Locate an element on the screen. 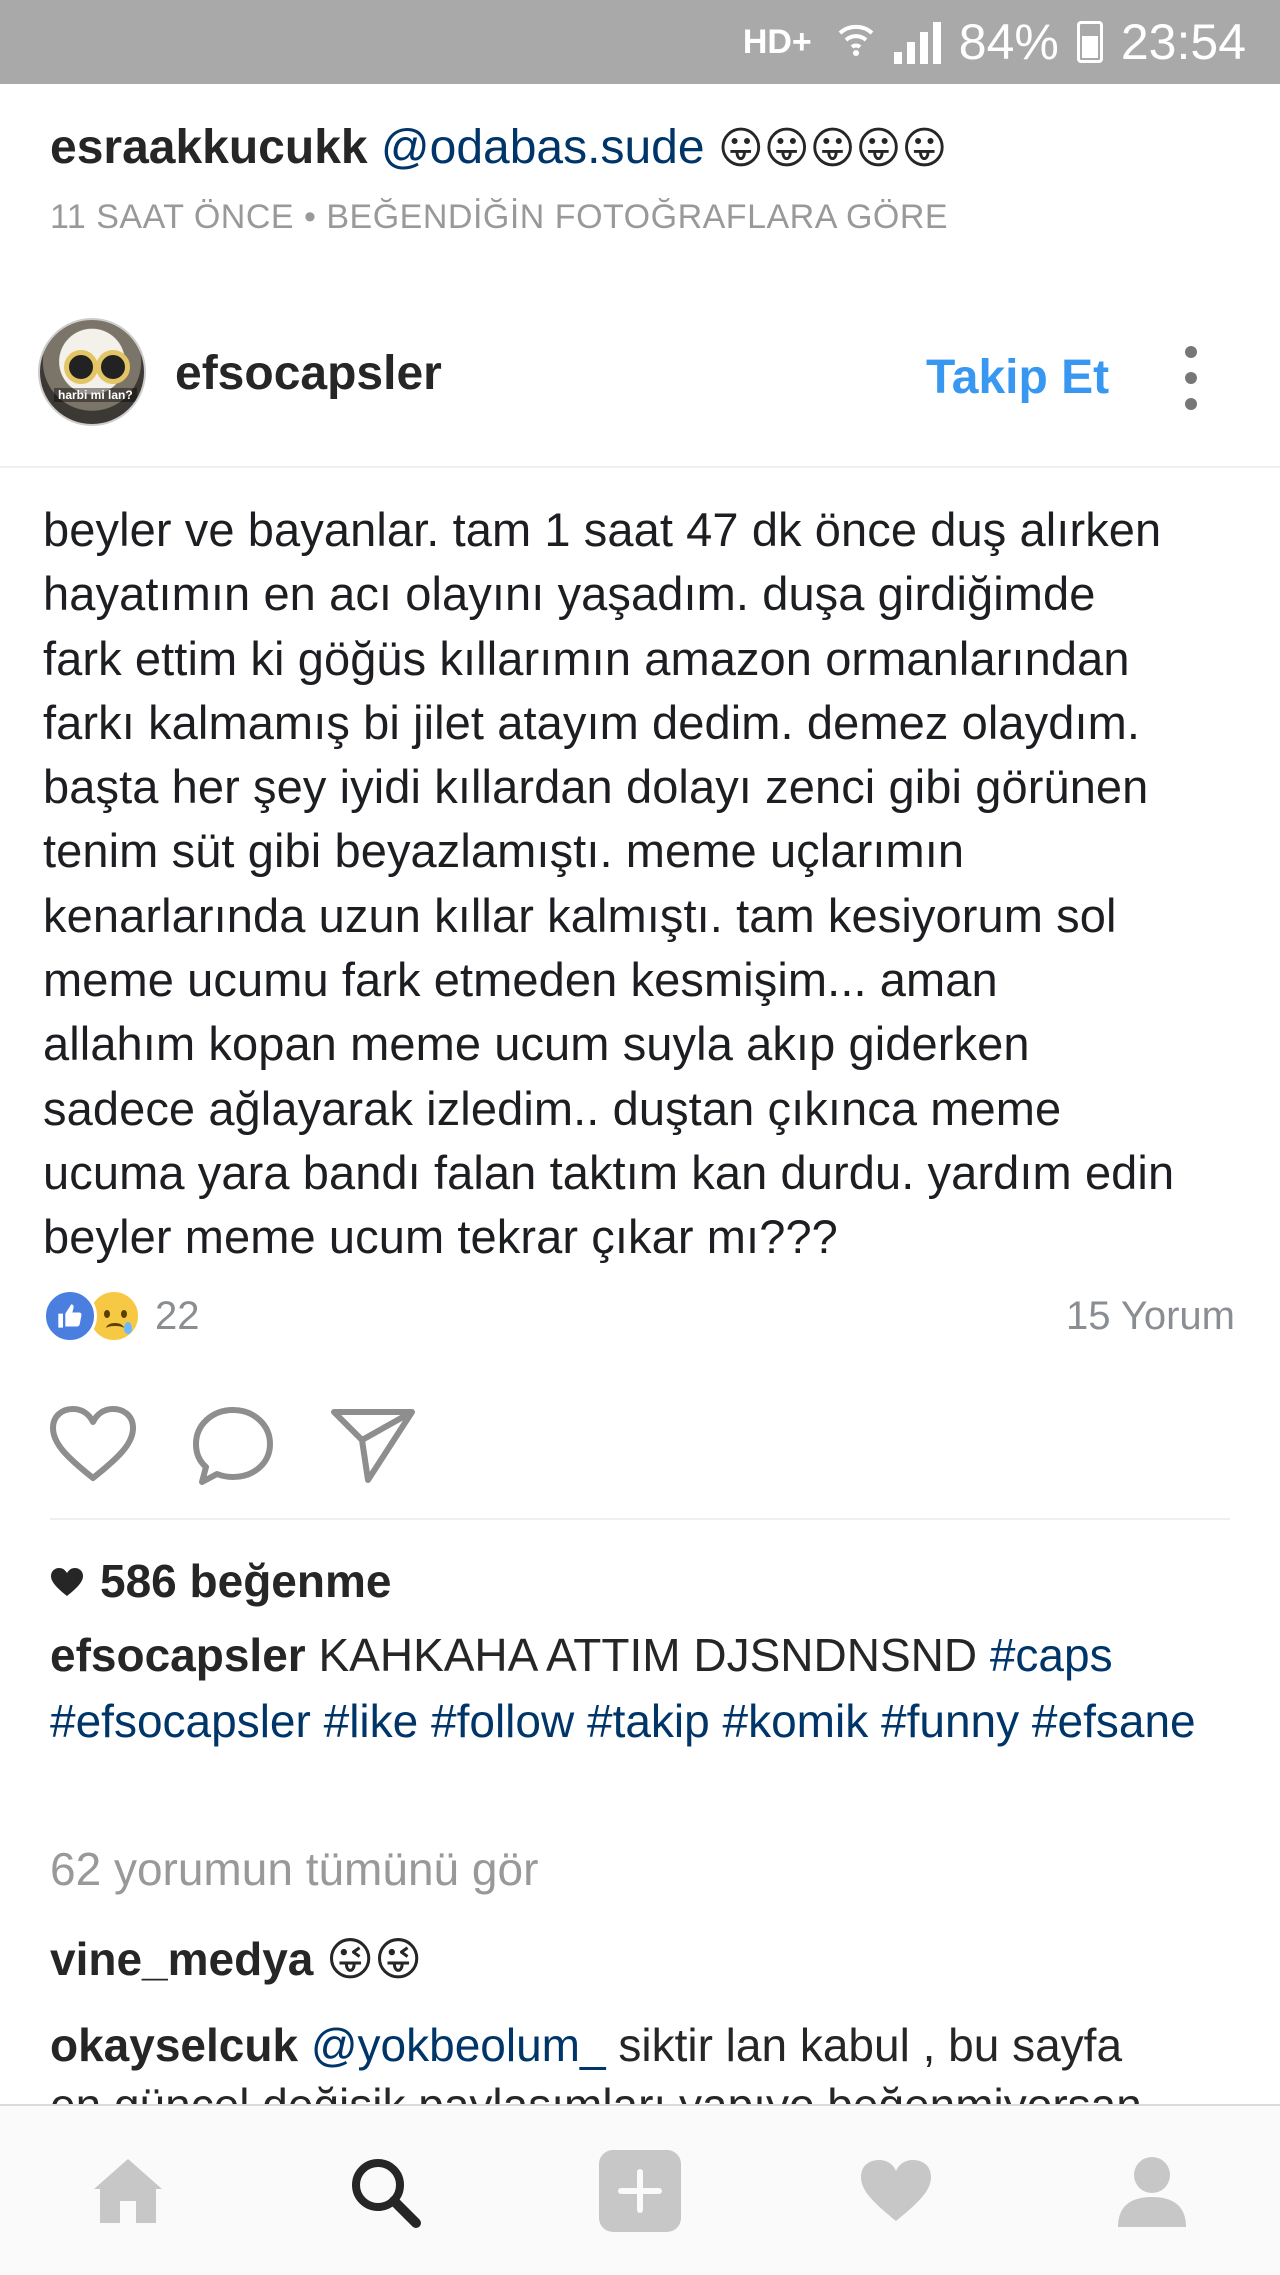 The width and height of the screenshot is (1280, 2275). home-icon is located at coordinates (128, 2191).